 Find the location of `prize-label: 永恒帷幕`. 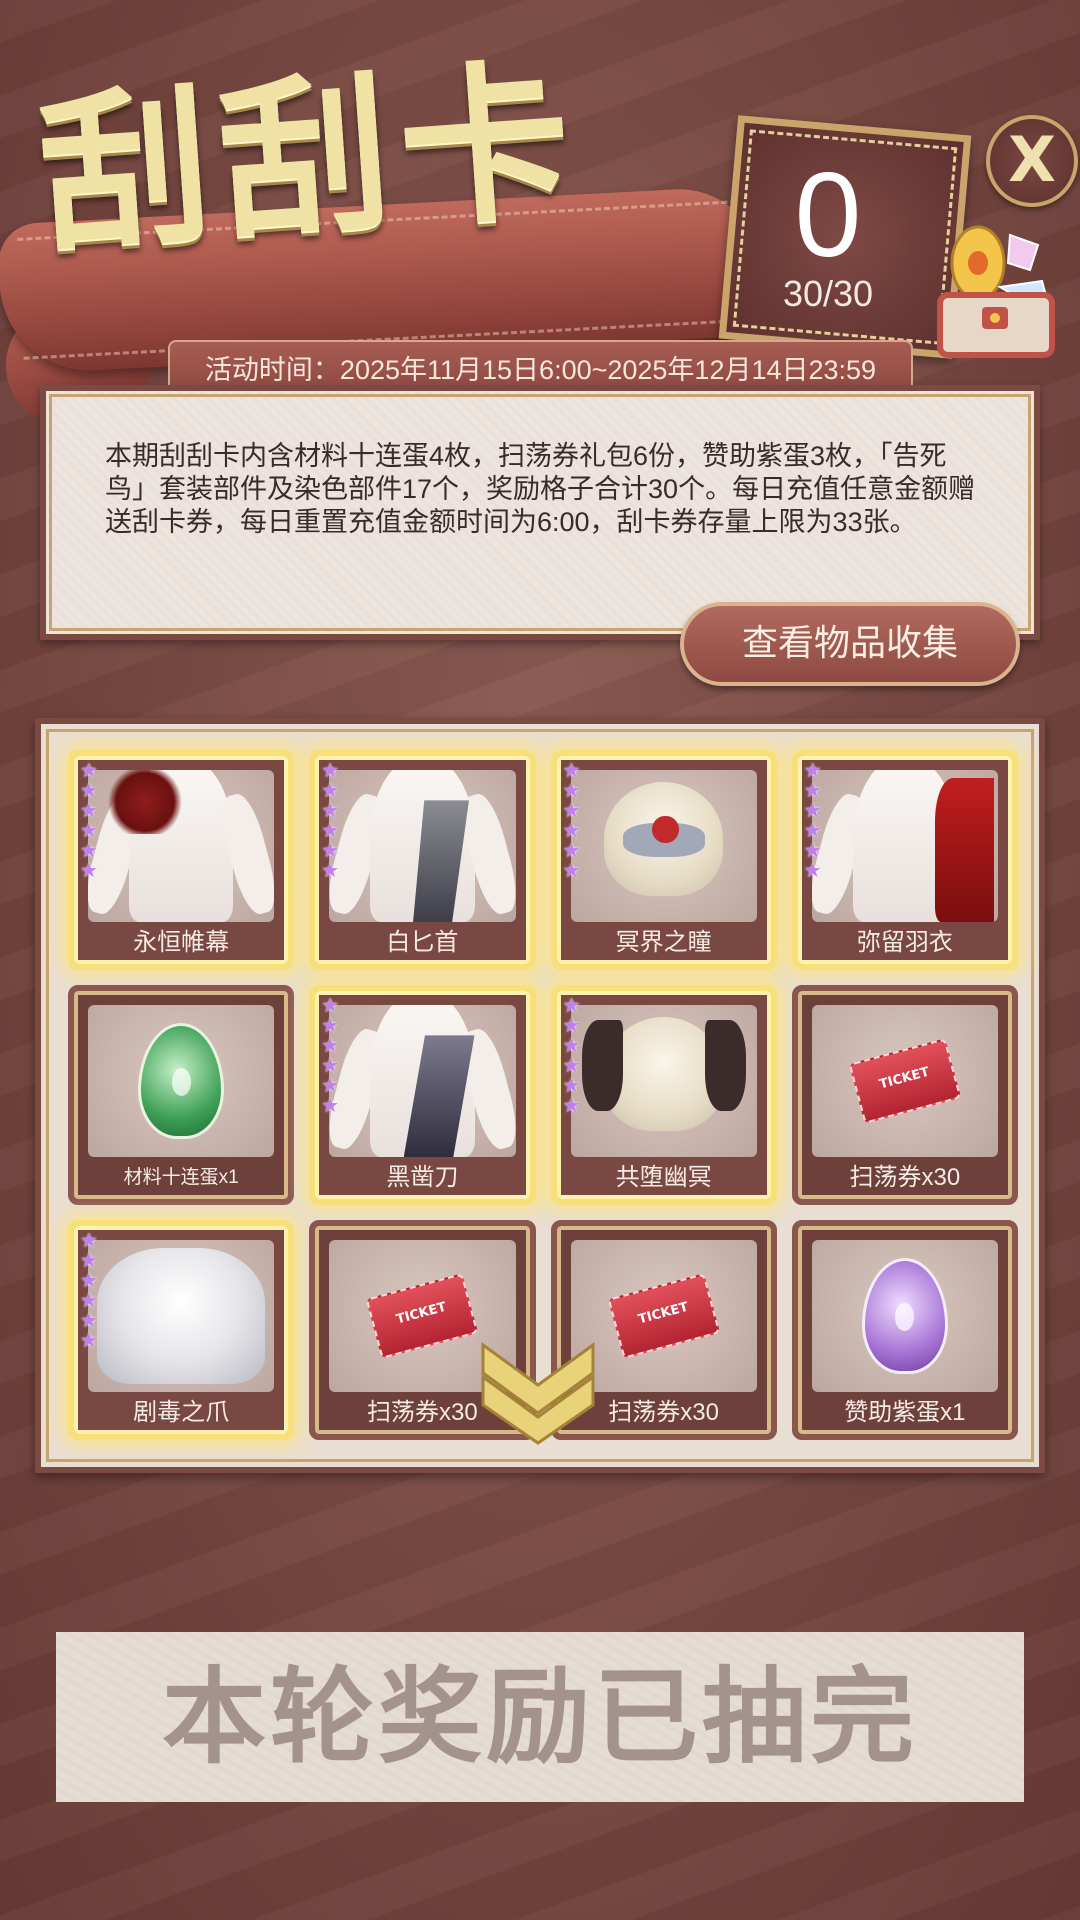

prize-label: 永恒帷幕 is located at coordinates (181, 942).